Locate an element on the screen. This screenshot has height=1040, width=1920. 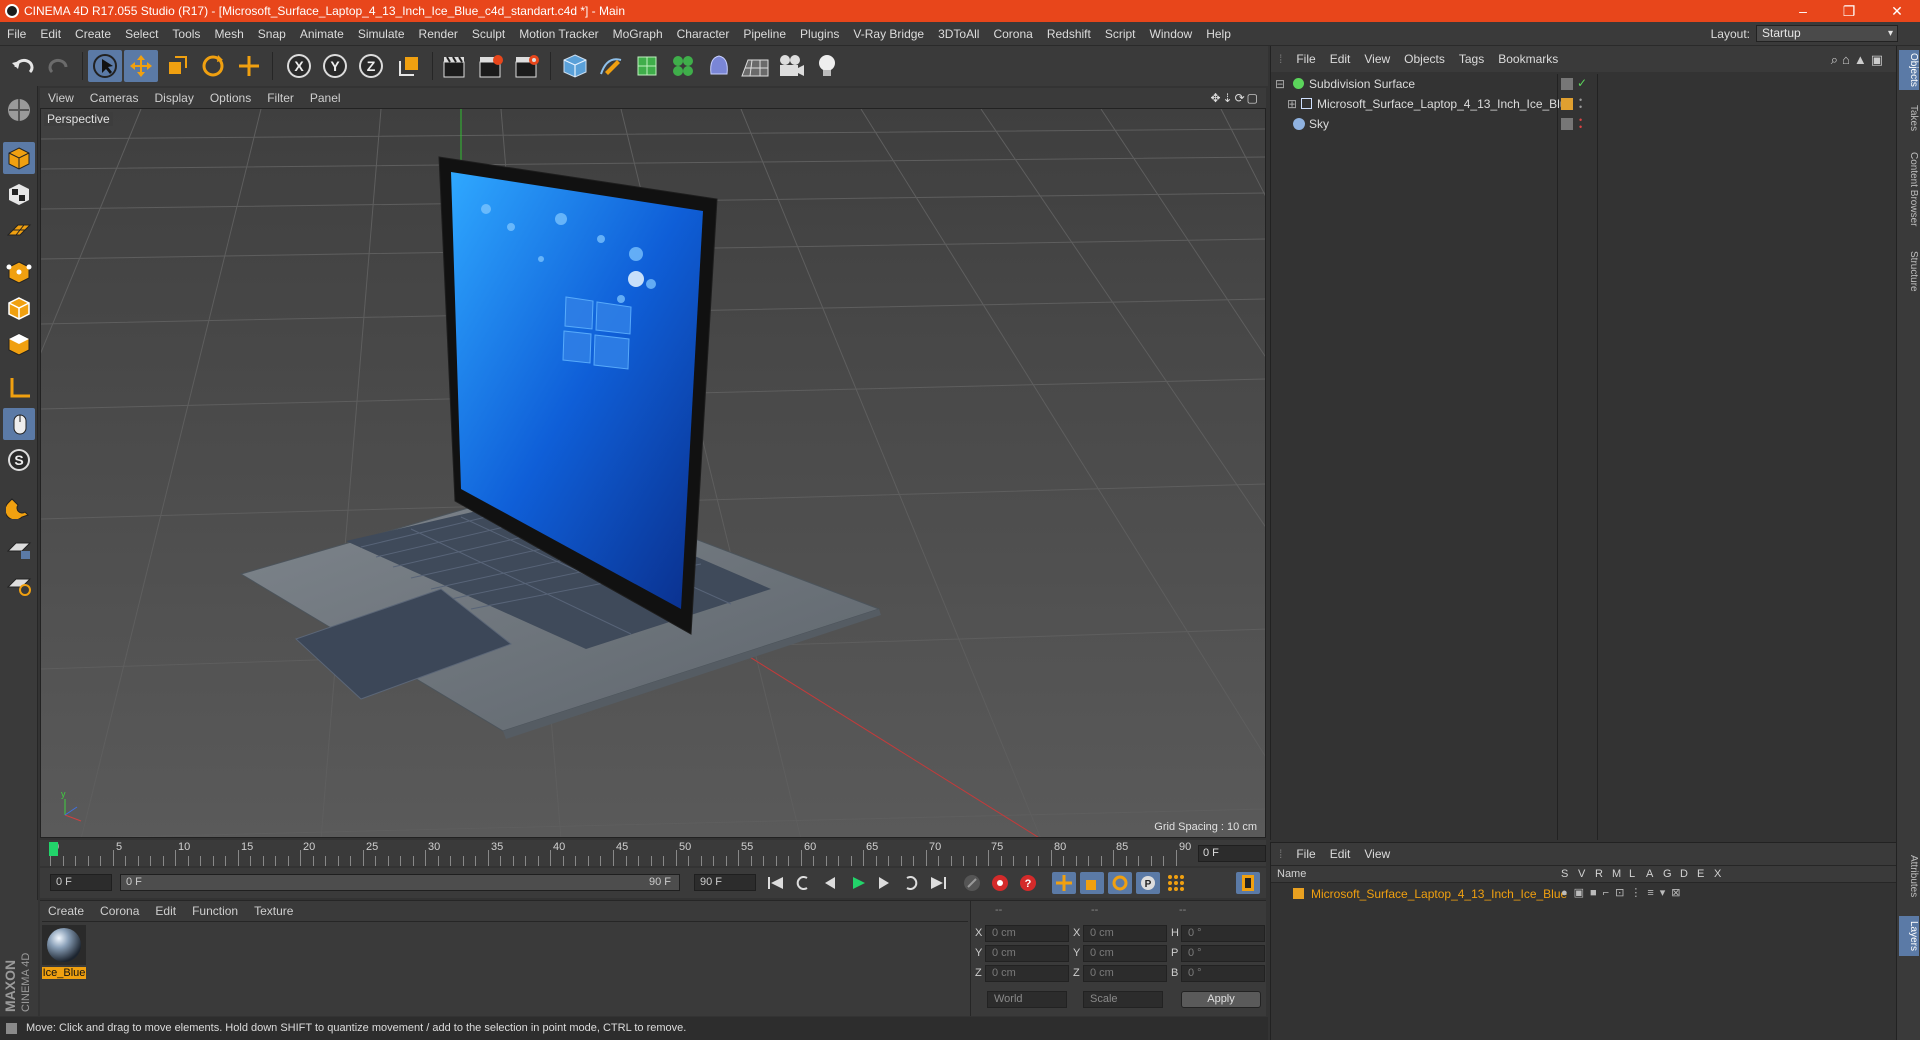
tweak-mode-button is located at coordinates (19, 424).